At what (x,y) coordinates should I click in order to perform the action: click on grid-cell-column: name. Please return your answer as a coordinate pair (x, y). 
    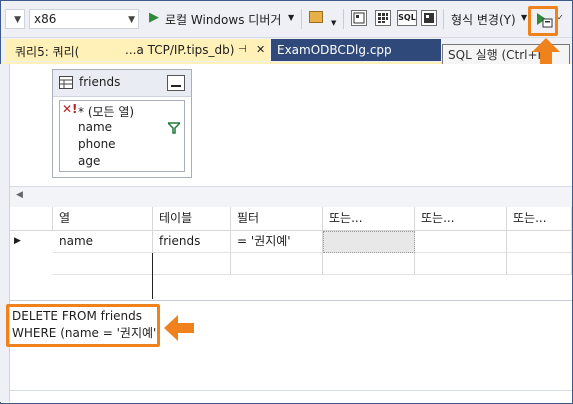
    Looking at the image, I should click on (103, 242).